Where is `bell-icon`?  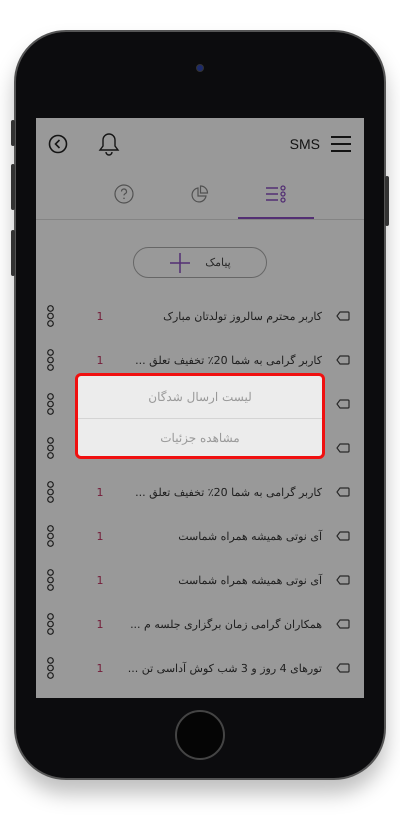 bell-icon is located at coordinates (109, 144).